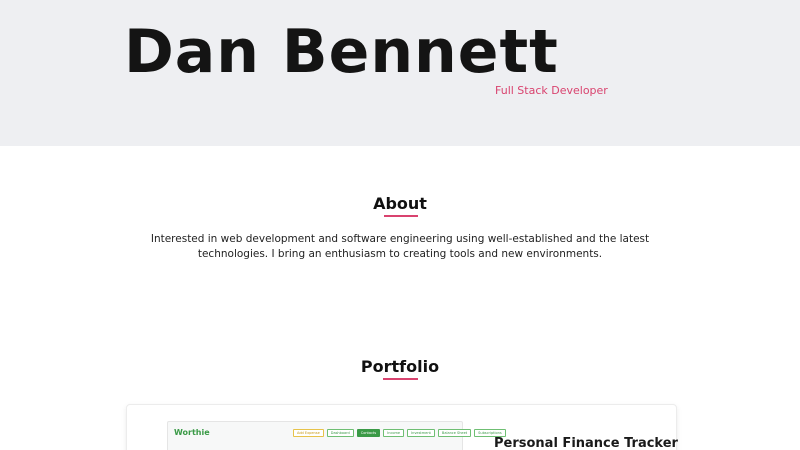 Image resolution: width=800 pixels, height=450 pixels. Describe the element at coordinates (308, 433) in the screenshot. I see `screenshot-tab: Add Expense` at that location.